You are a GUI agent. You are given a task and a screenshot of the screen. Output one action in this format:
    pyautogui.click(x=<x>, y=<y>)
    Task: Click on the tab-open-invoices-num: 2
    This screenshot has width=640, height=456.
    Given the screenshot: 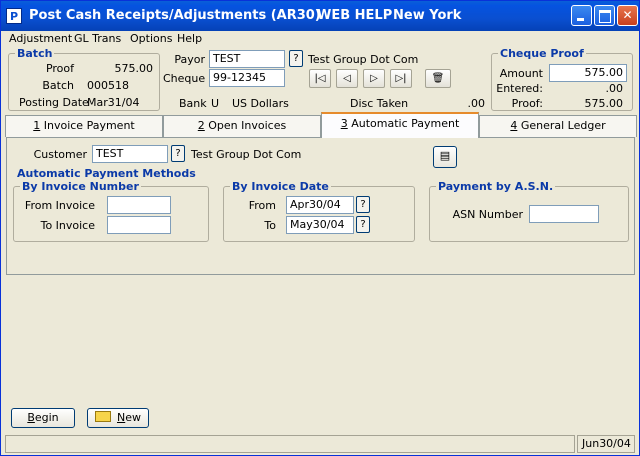 What is the action you would take?
    pyautogui.click(x=201, y=125)
    